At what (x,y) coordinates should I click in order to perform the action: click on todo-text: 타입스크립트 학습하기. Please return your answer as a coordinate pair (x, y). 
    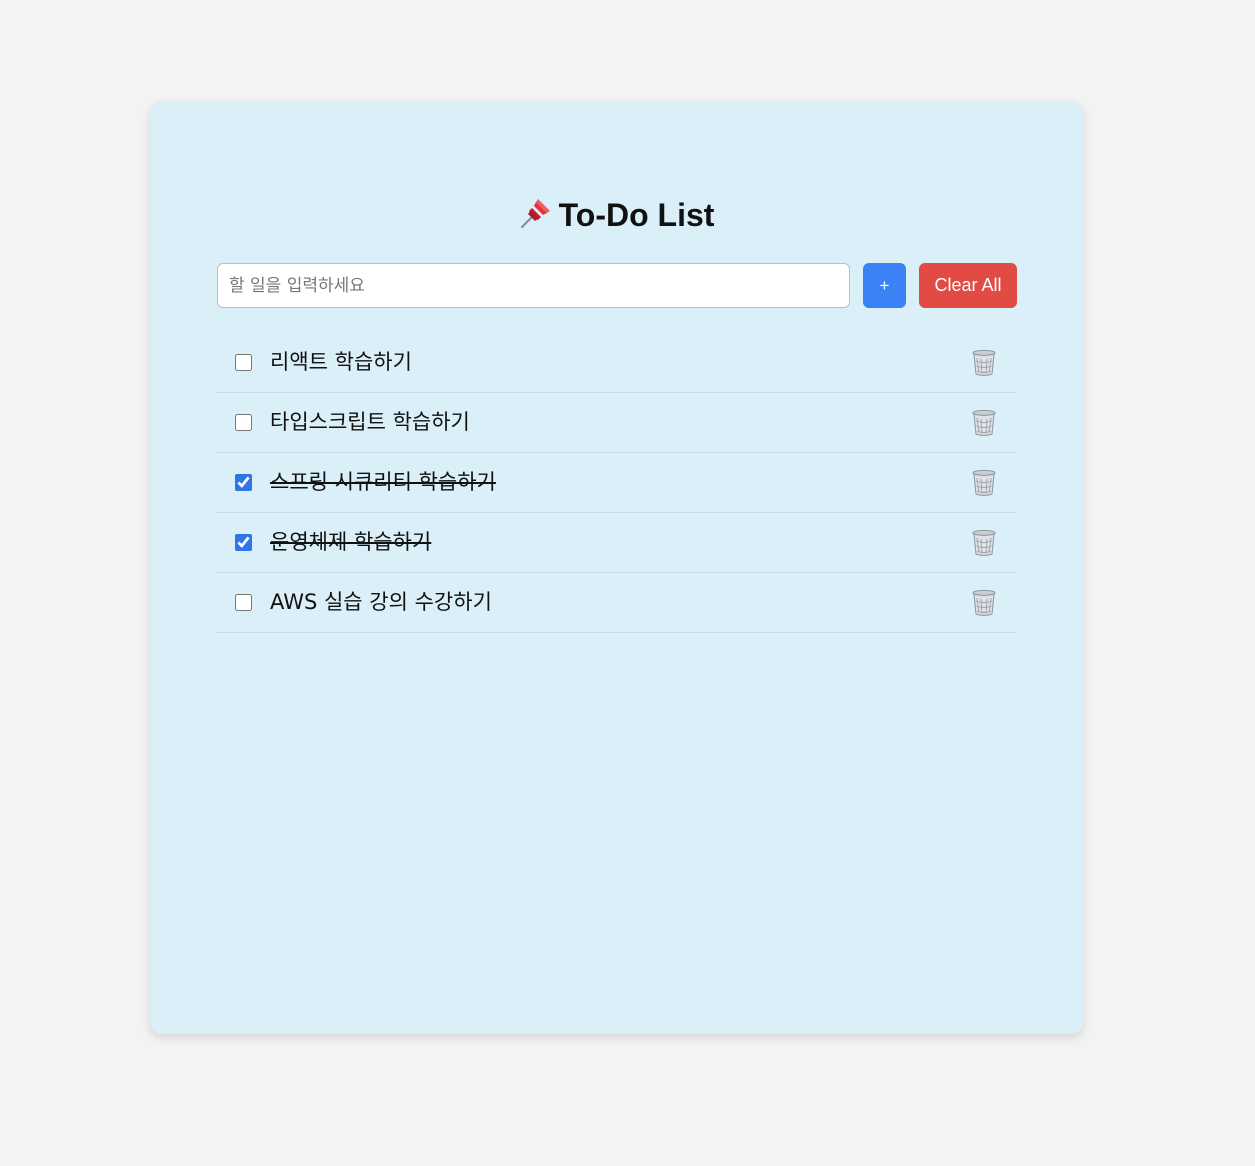
    Looking at the image, I should click on (370, 422).